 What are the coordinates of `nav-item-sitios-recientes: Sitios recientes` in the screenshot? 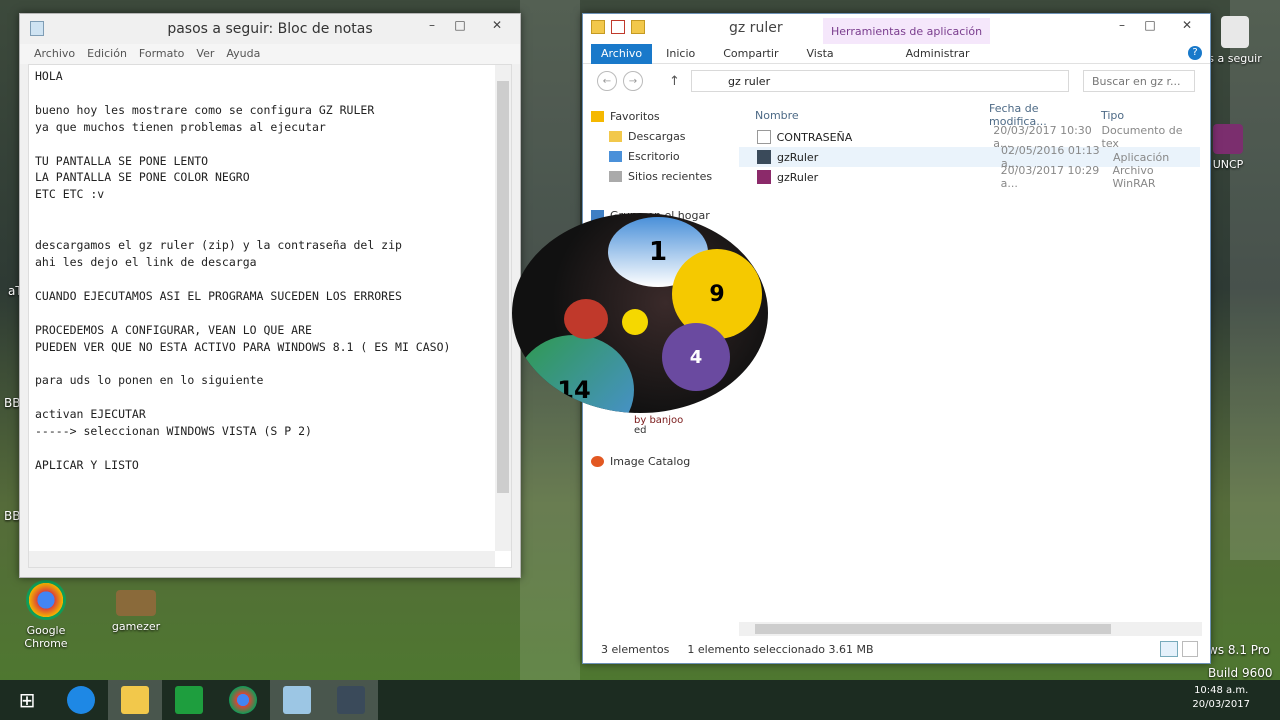 It's located at (666, 176).